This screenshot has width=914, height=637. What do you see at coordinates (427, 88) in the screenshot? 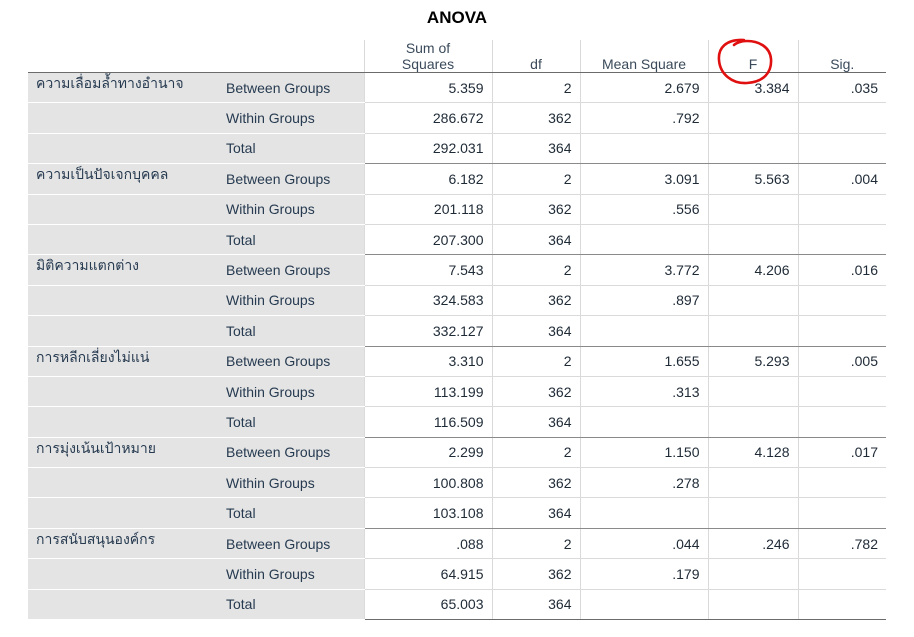
I see `sum-of-squares-cell: 5.359` at bounding box center [427, 88].